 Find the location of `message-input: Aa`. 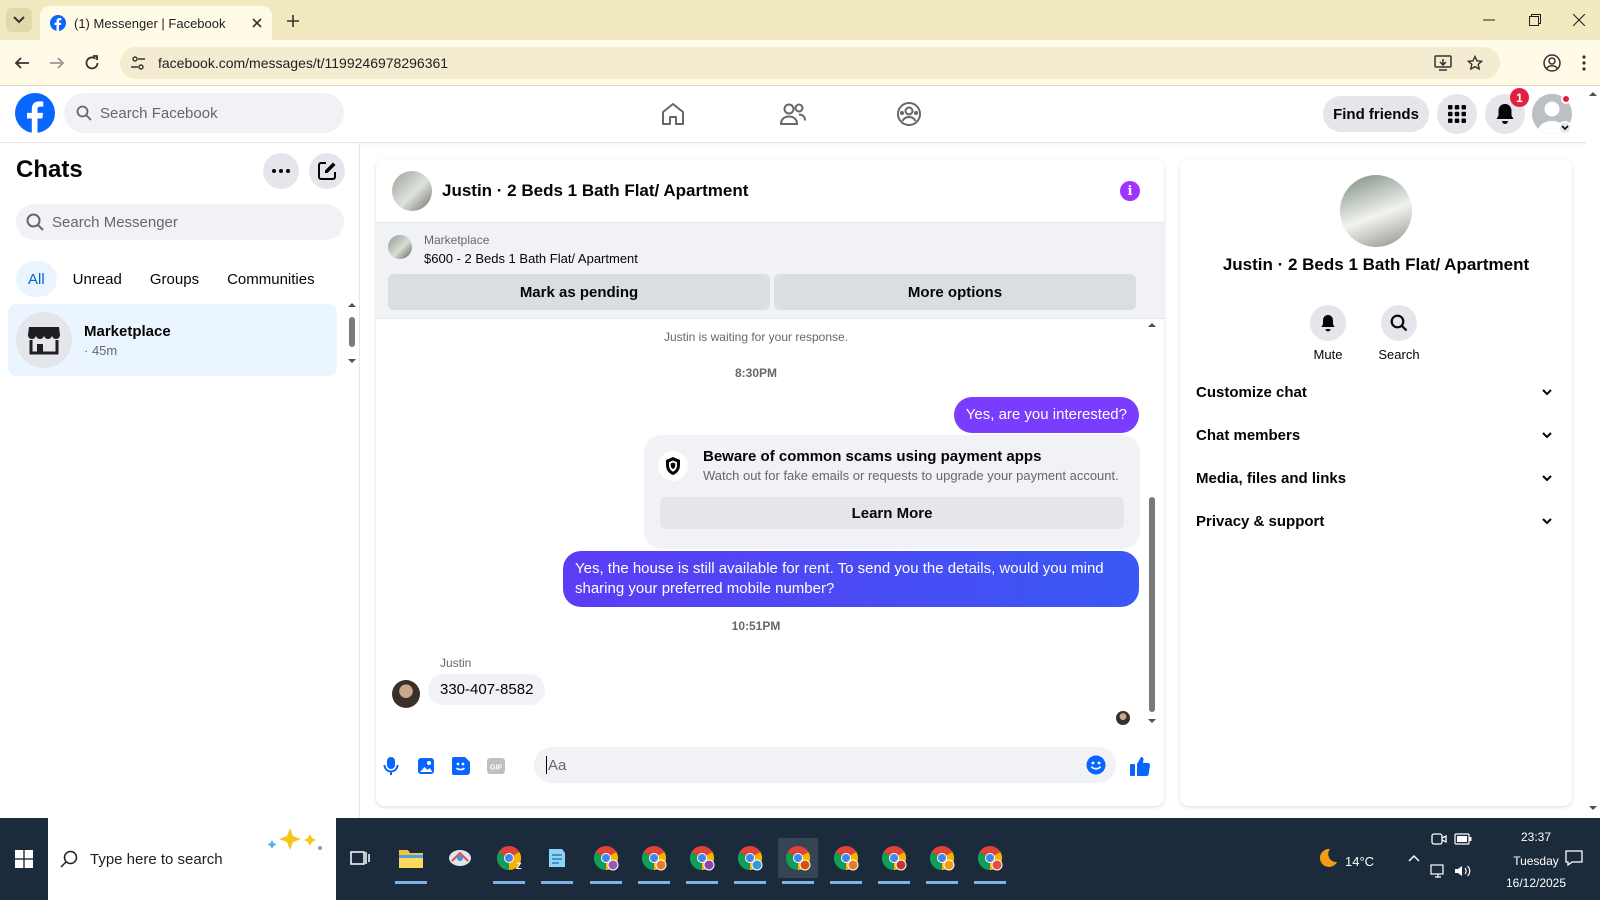

message-input: Aa is located at coordinates (825, 765).